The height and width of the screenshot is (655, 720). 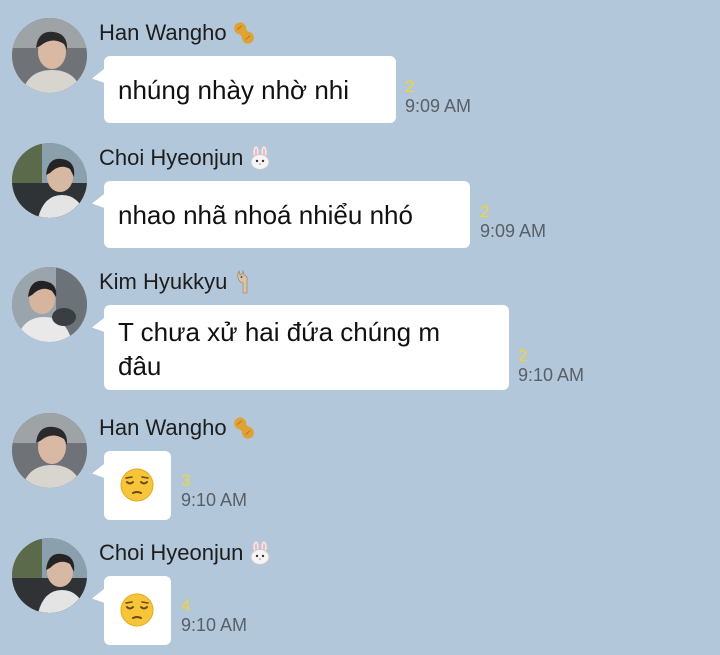 I want to click on message-meta: 3 9:10 AM, so click(x=214, y=491).